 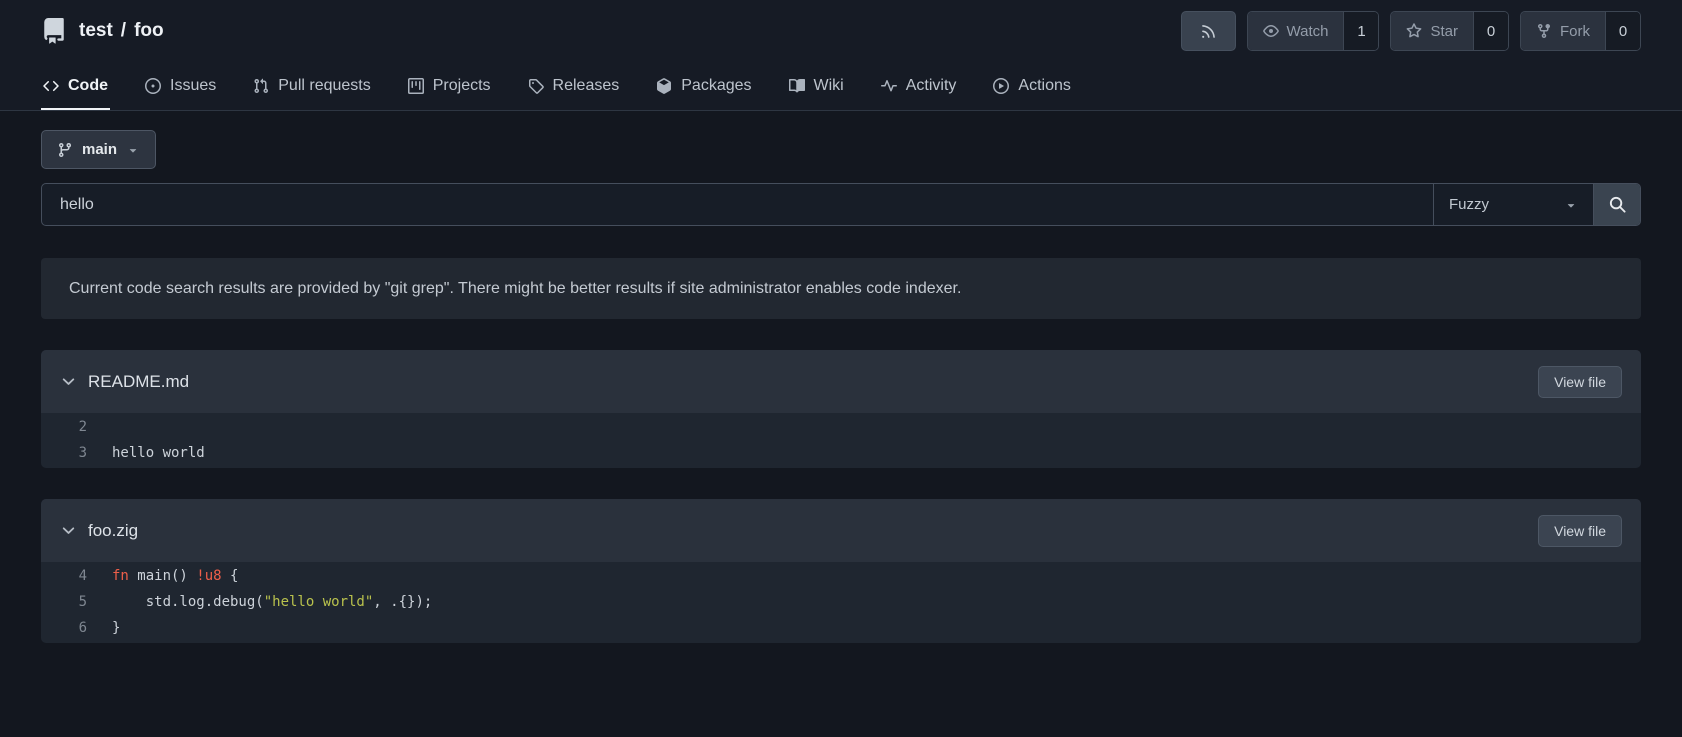 What do you see at coordinates (1622, 31) in the screenshot?
I see `fork-count: 0` at bounding box center [1622, 31].